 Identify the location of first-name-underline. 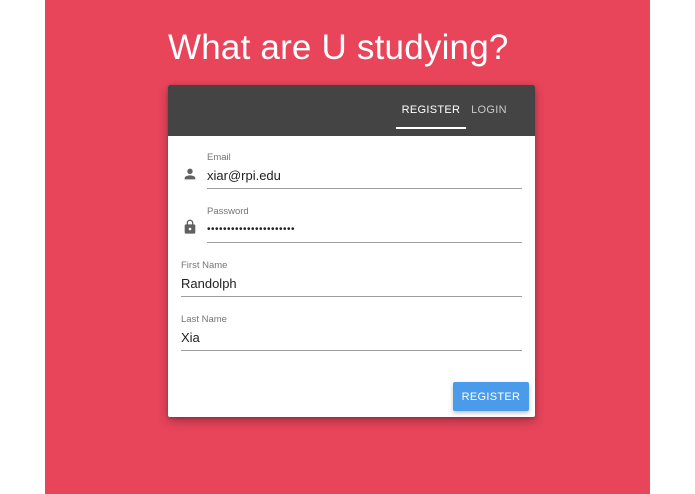
(351, 296).